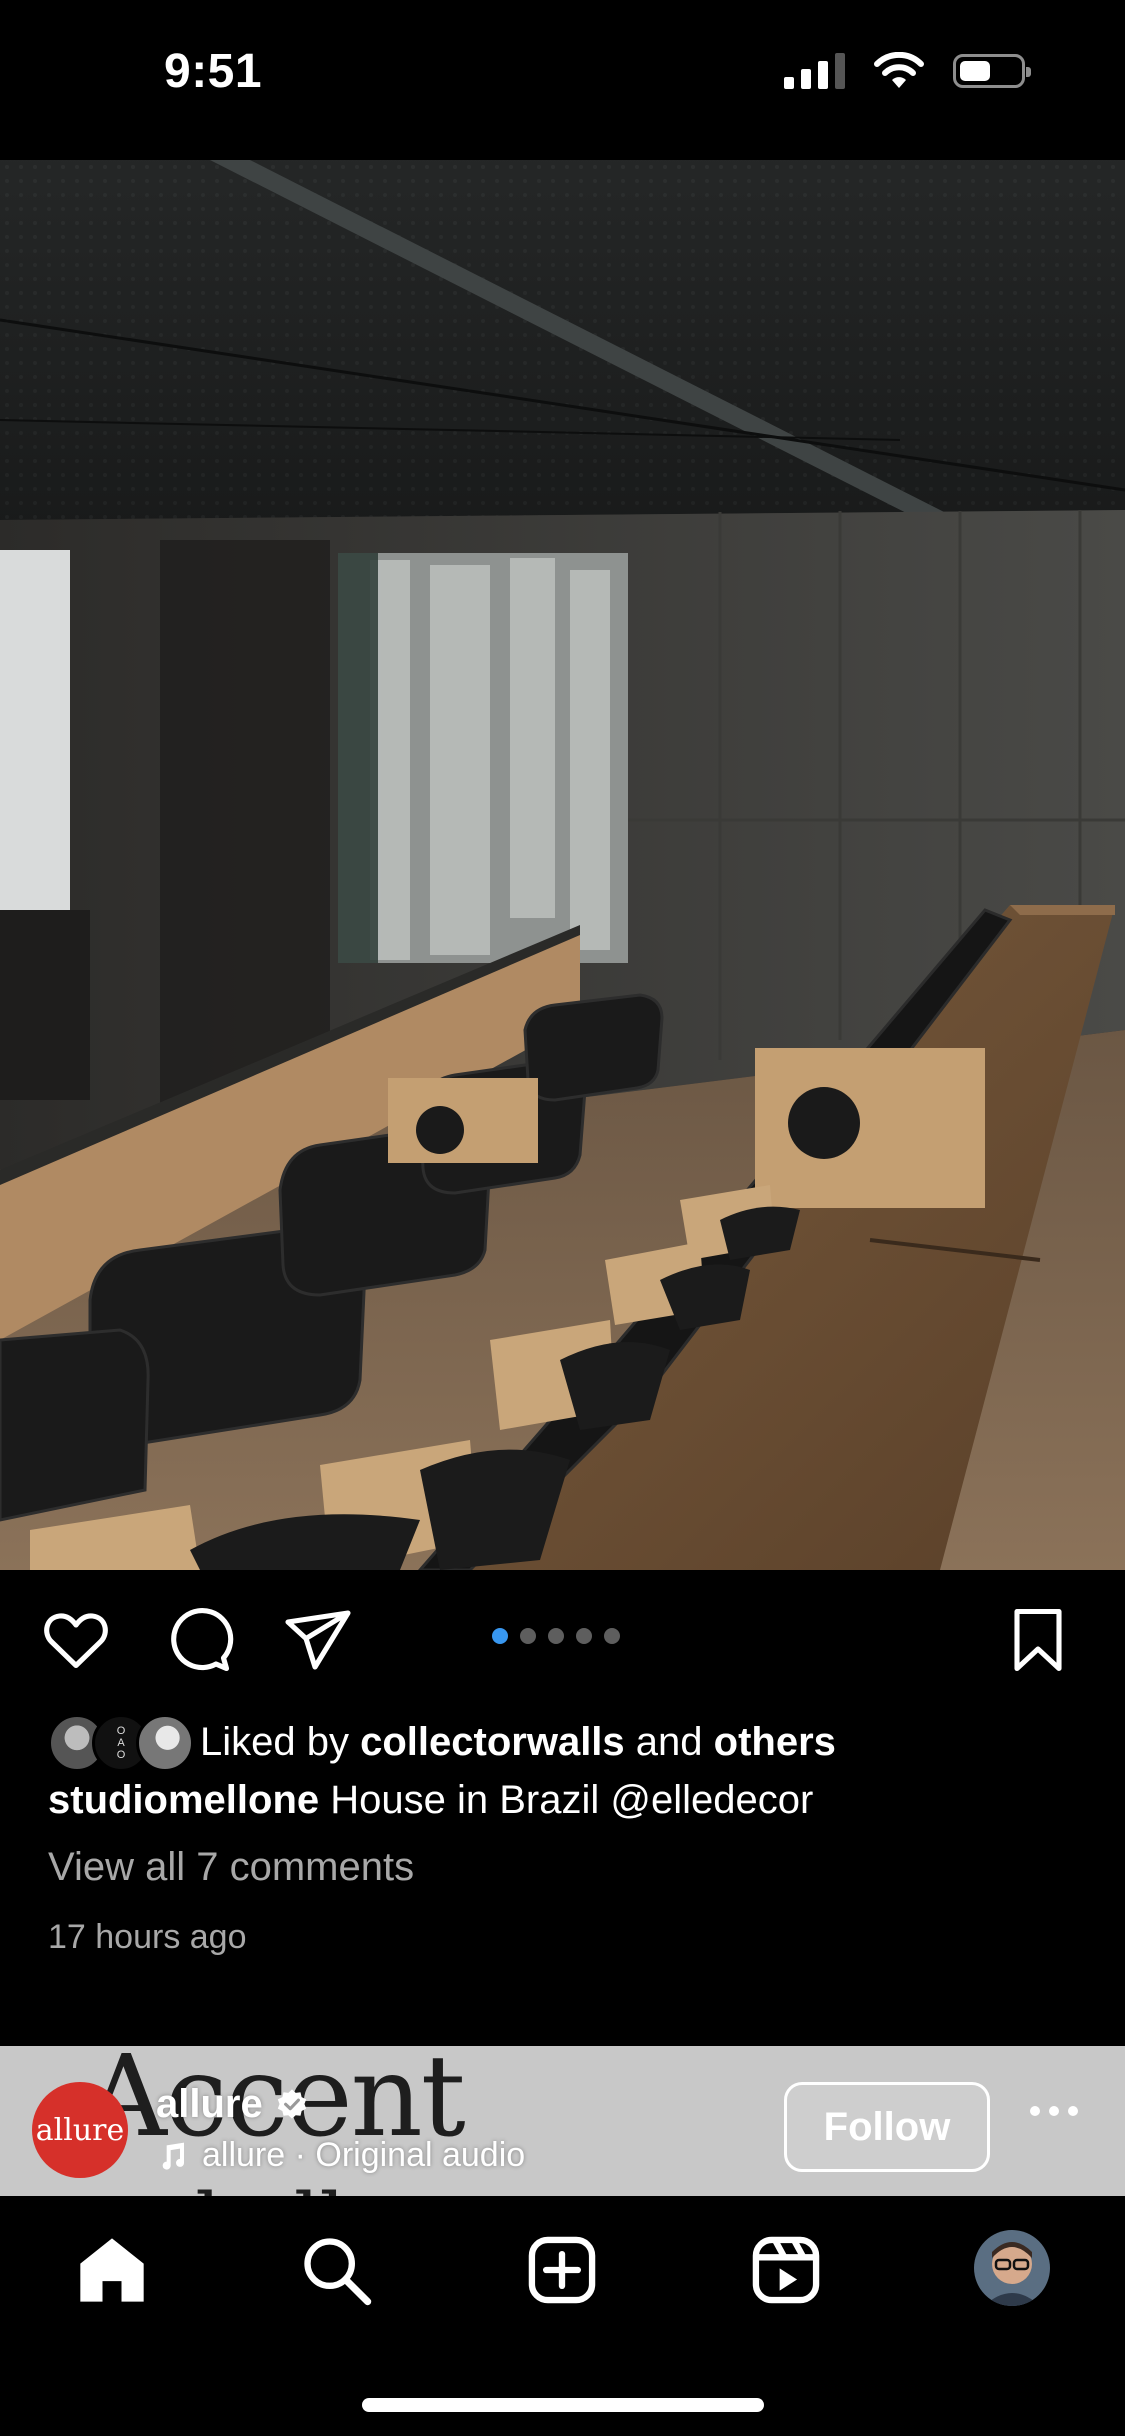 This screenshot has height=2436, width=1125. Describe the element at coordinates (121, 1743) in the screenshot. I see `liker-avatars: OAO` at that location.